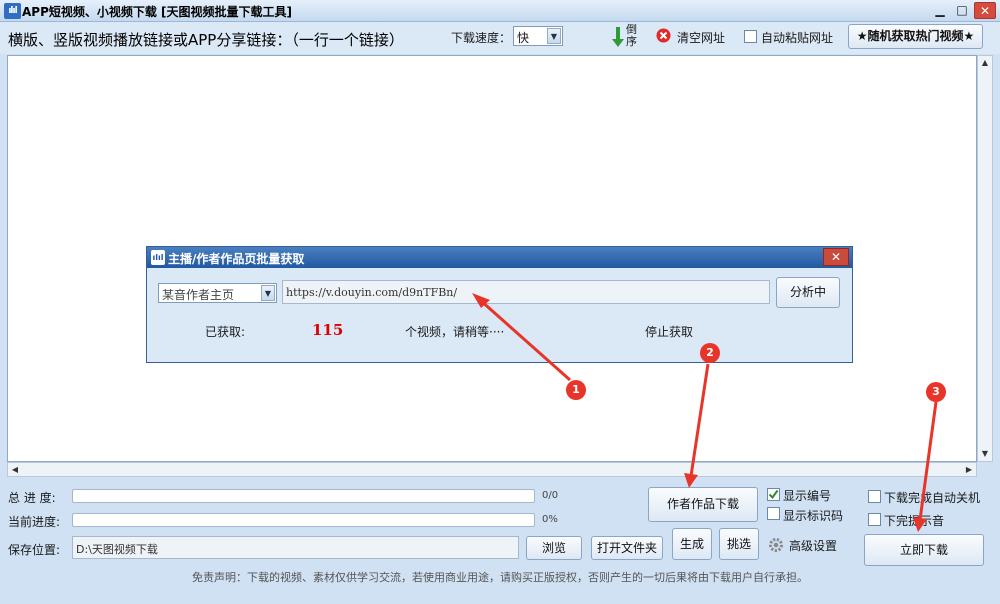 Image resolution: width=1000 pixels, height=604 pixels. Describe the element at coordinates (920, 524) in the screenshot. I see `arrow-3-head` at that location.